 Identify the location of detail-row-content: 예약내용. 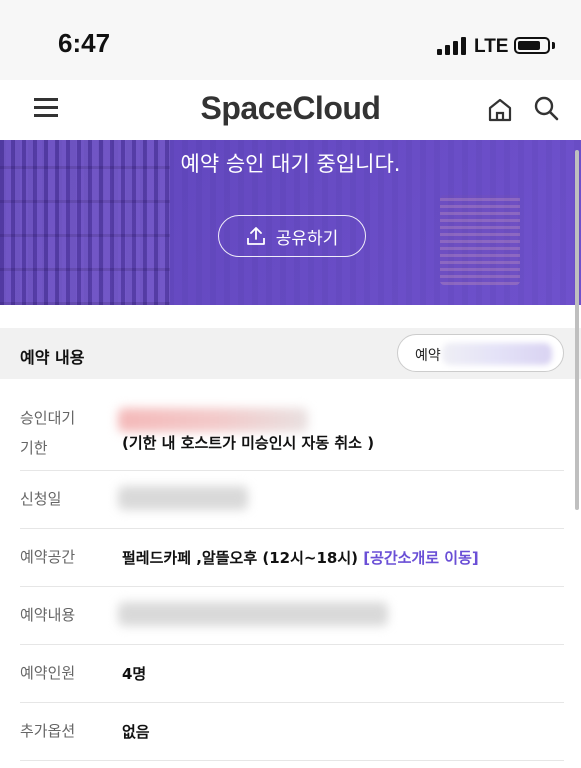
(292, 615).